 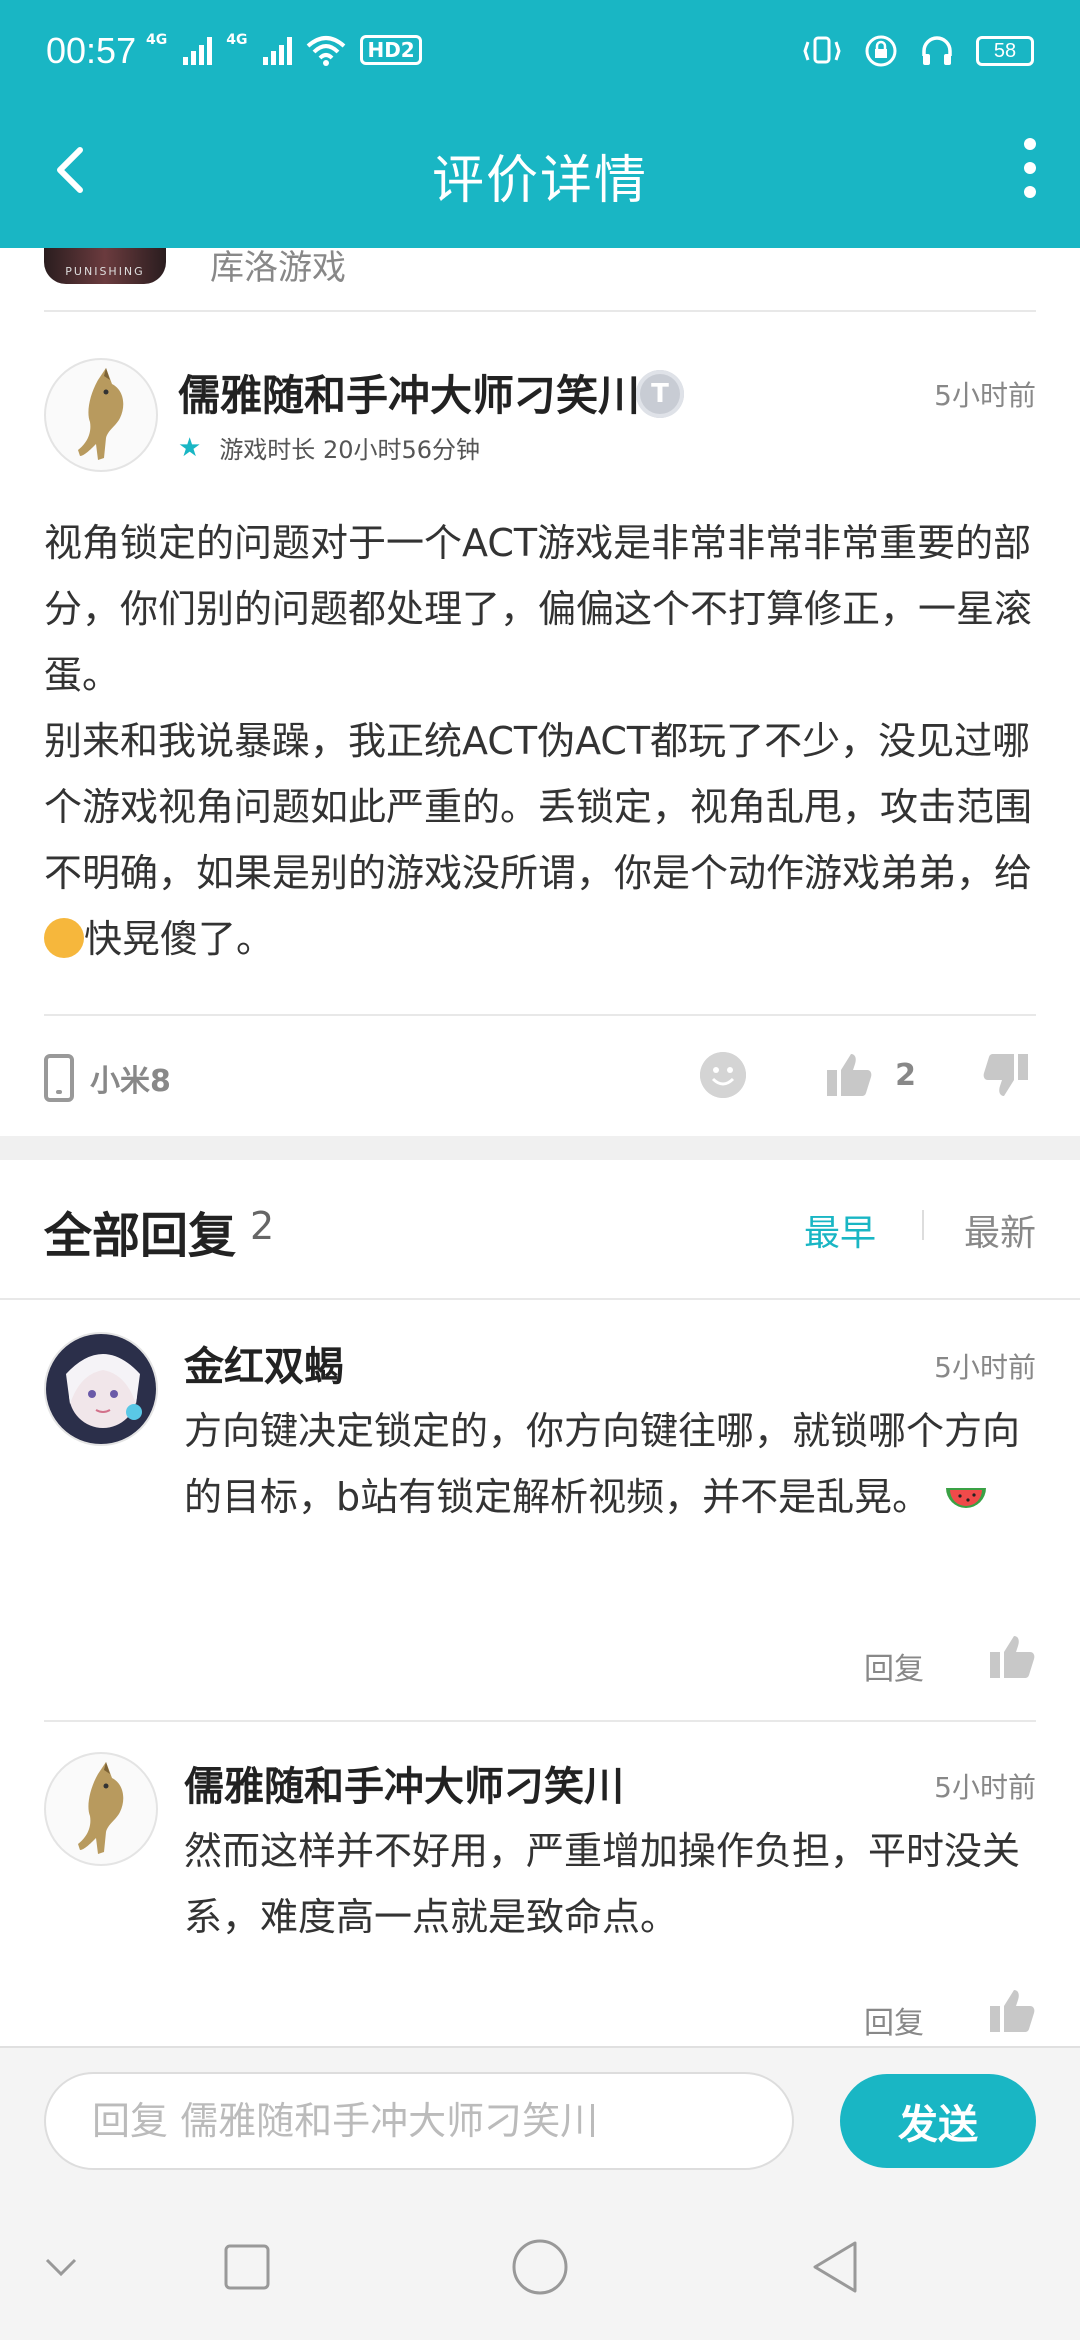 I want to click on network-indicators: 4G 4G HD2, so click(x=284, y=49).